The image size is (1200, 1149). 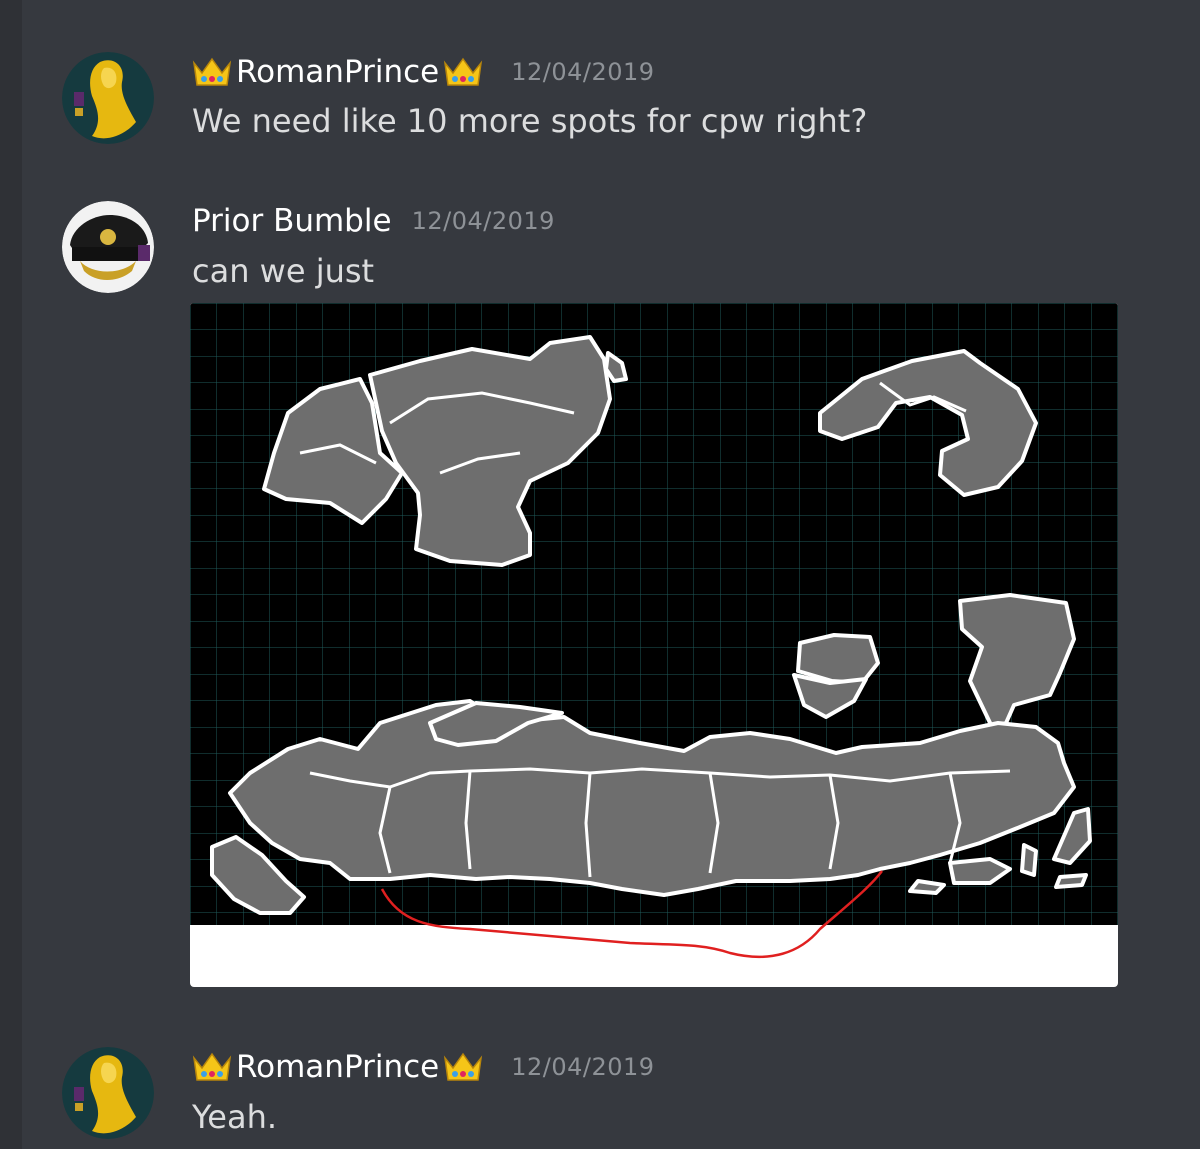 I want to click on server-sidebar-edge, so click(x=11, y=574).